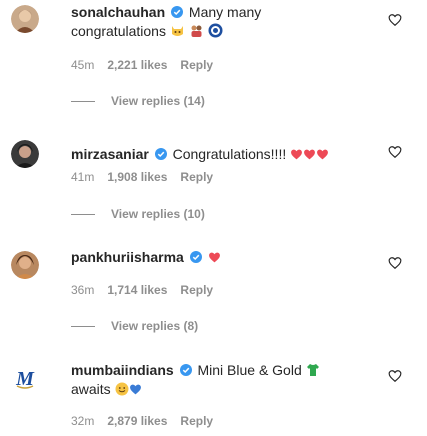 The image size is (427, 436). What do you see at coordinates (196, 31) in the screenshot?
I see `family-emoji-icon` at bounding box center [196, 31].